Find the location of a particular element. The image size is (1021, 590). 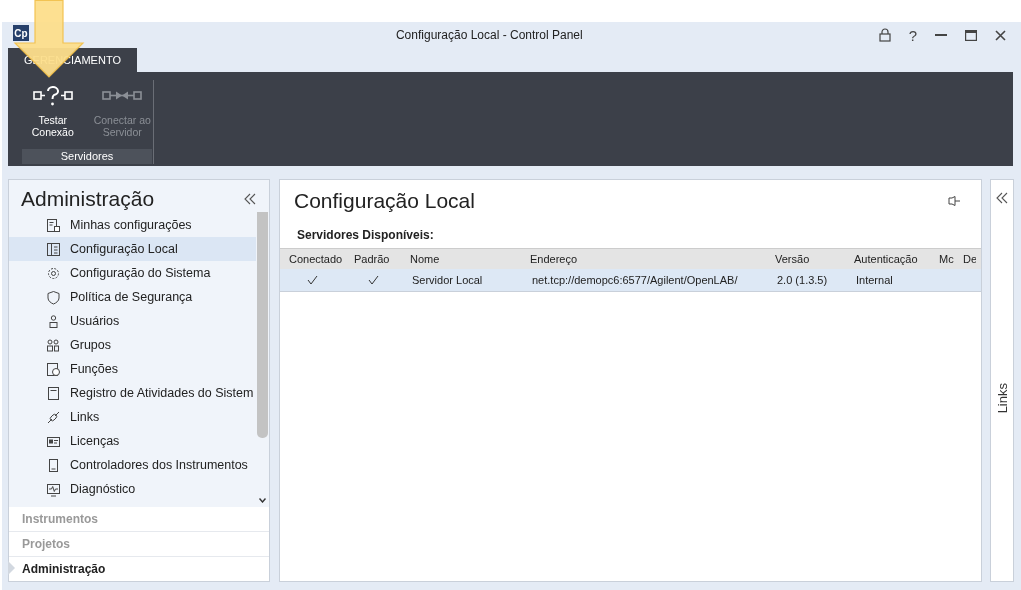

column-header: Autenticação is located at coordinates (887, 259).